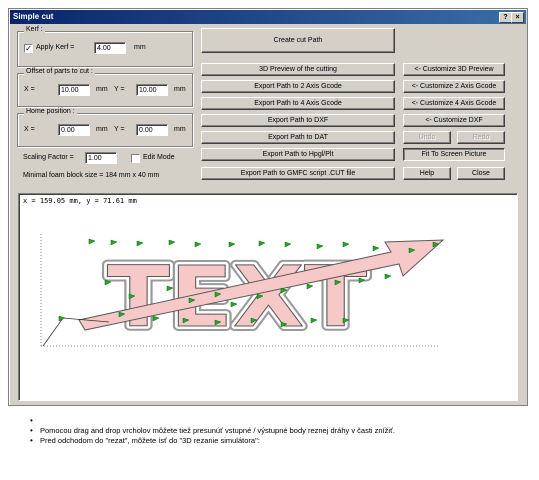 This screenshot has width=539, height=480. Describe the element at coordinates (454, 154) in the screenshot. I see `fit-to-screen-button: Fit To Screen Picture` at that location.